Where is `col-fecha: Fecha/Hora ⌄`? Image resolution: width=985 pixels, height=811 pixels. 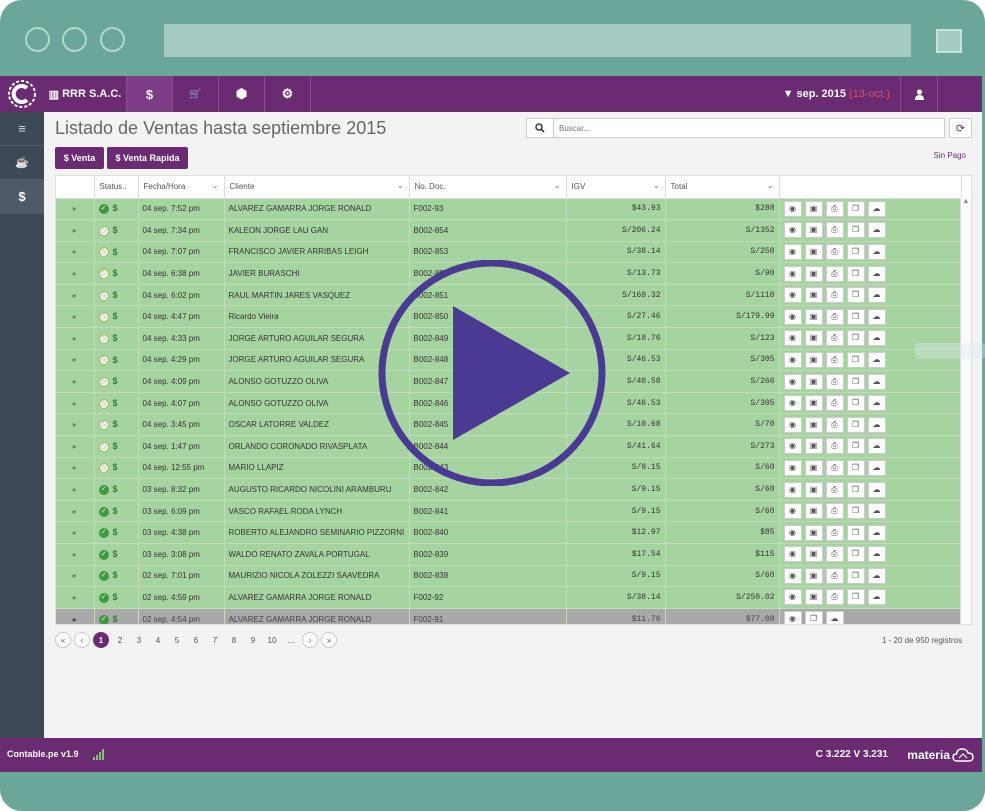
col-fecha: Fecha/Hora ⌄ is located at coordinates (181, 187).